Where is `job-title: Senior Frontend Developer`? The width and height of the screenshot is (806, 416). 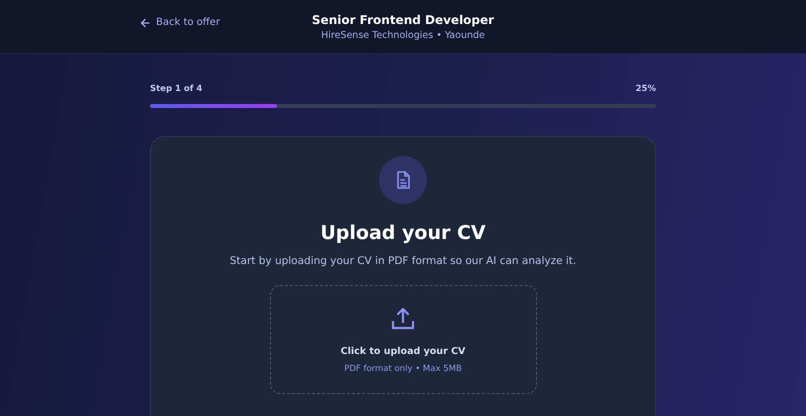
job-title: Senior Frontend Developer is located at coordinates (403, 19).